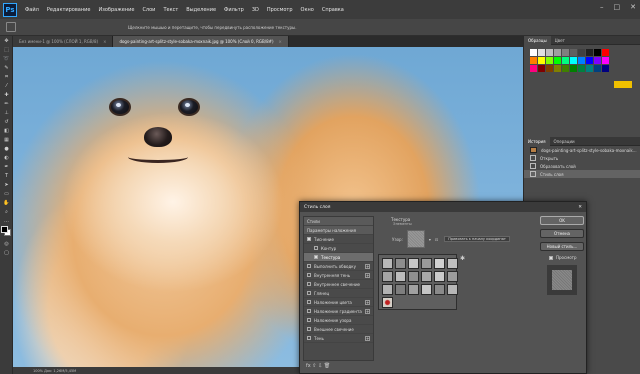  Describe the element at coordinates (338, 275) in the screenshot. I see `style-list-item: Внутренняя тень +` at that location.